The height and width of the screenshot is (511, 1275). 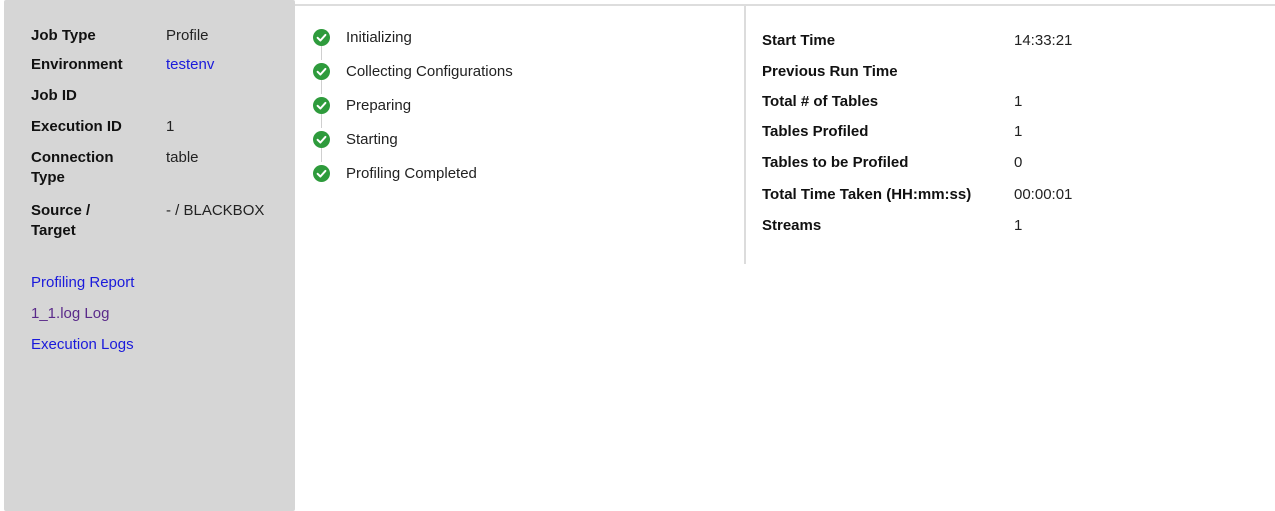 What do you see at coordinates (1018, 131) in the screenshot?
I see `tables-profiled-value: 1` at bounding box center [1018, 131].